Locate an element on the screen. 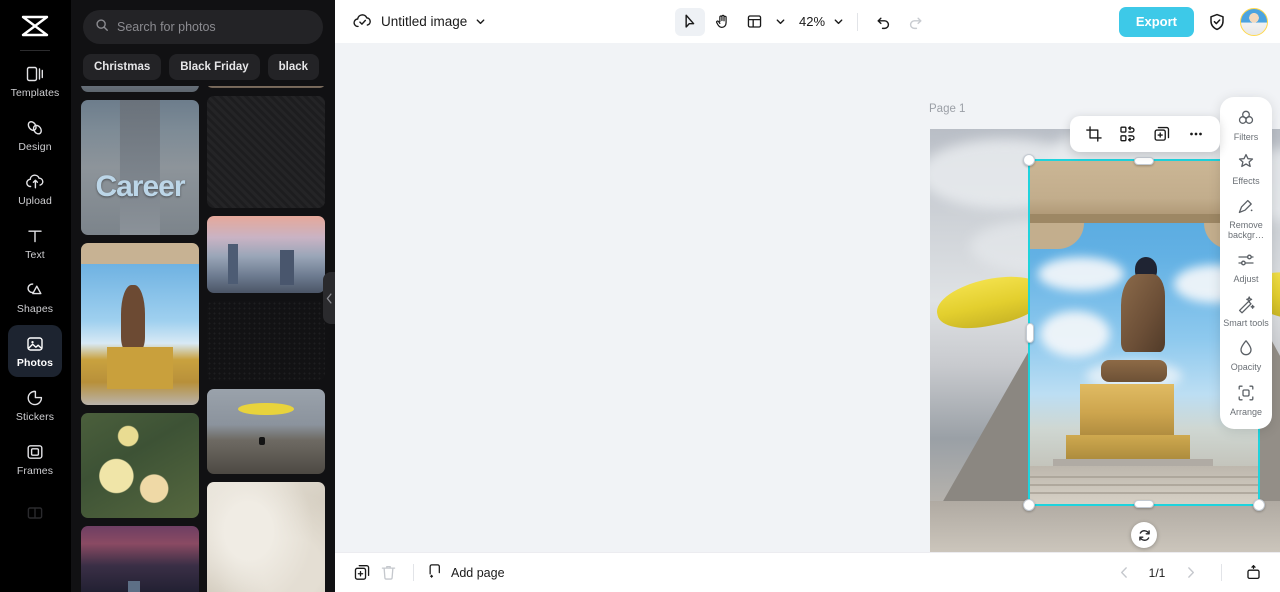 The image size is (1280, 592). zoom-chevron-down-icon is located at coordinates (838, 22).